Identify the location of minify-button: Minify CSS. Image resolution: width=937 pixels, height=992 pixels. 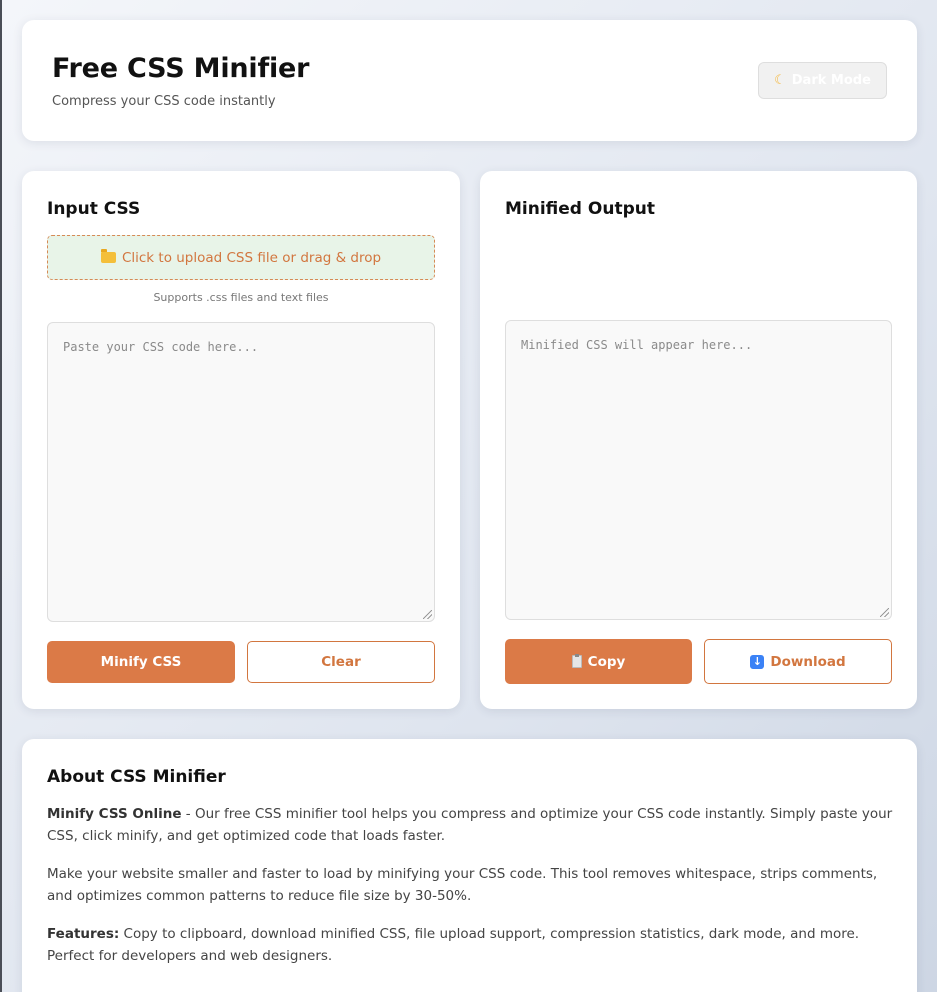
(141, 662).